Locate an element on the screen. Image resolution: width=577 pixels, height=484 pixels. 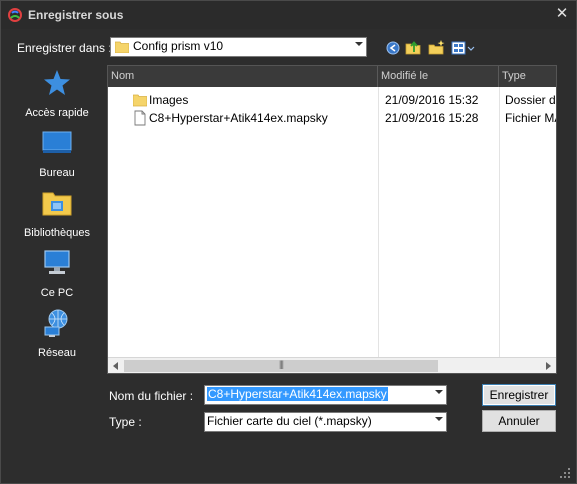
column-header-row: Nom Modifié le Type is located at coordinates (332, 76).